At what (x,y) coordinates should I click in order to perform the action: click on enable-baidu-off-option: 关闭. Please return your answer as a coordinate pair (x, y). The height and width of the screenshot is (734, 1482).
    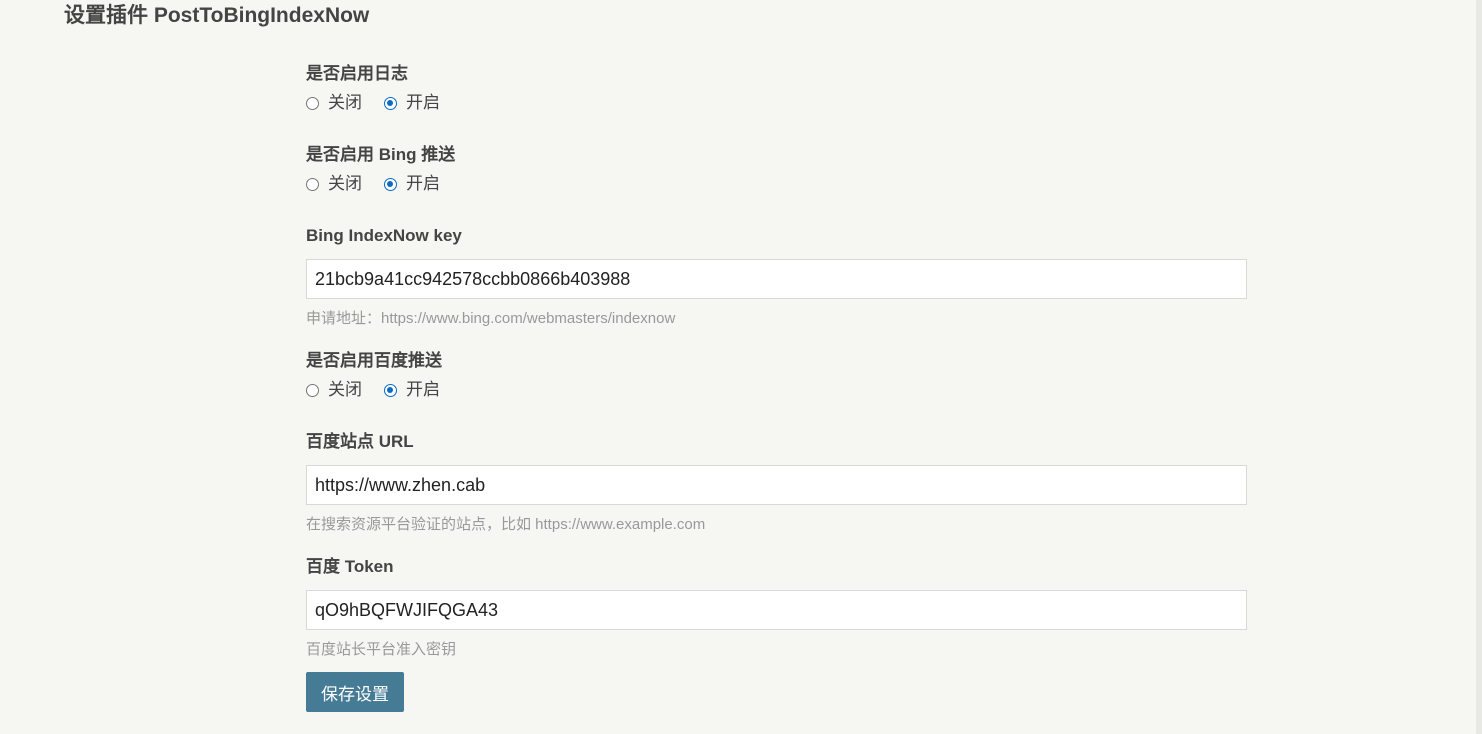
    Looking at the image, I should click on (334, 390).